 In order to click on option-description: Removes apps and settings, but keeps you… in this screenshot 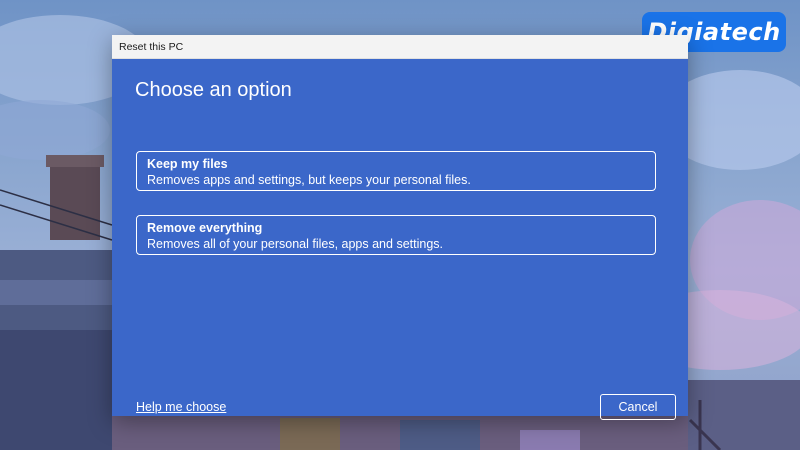, I will do `click(309, 180)`.